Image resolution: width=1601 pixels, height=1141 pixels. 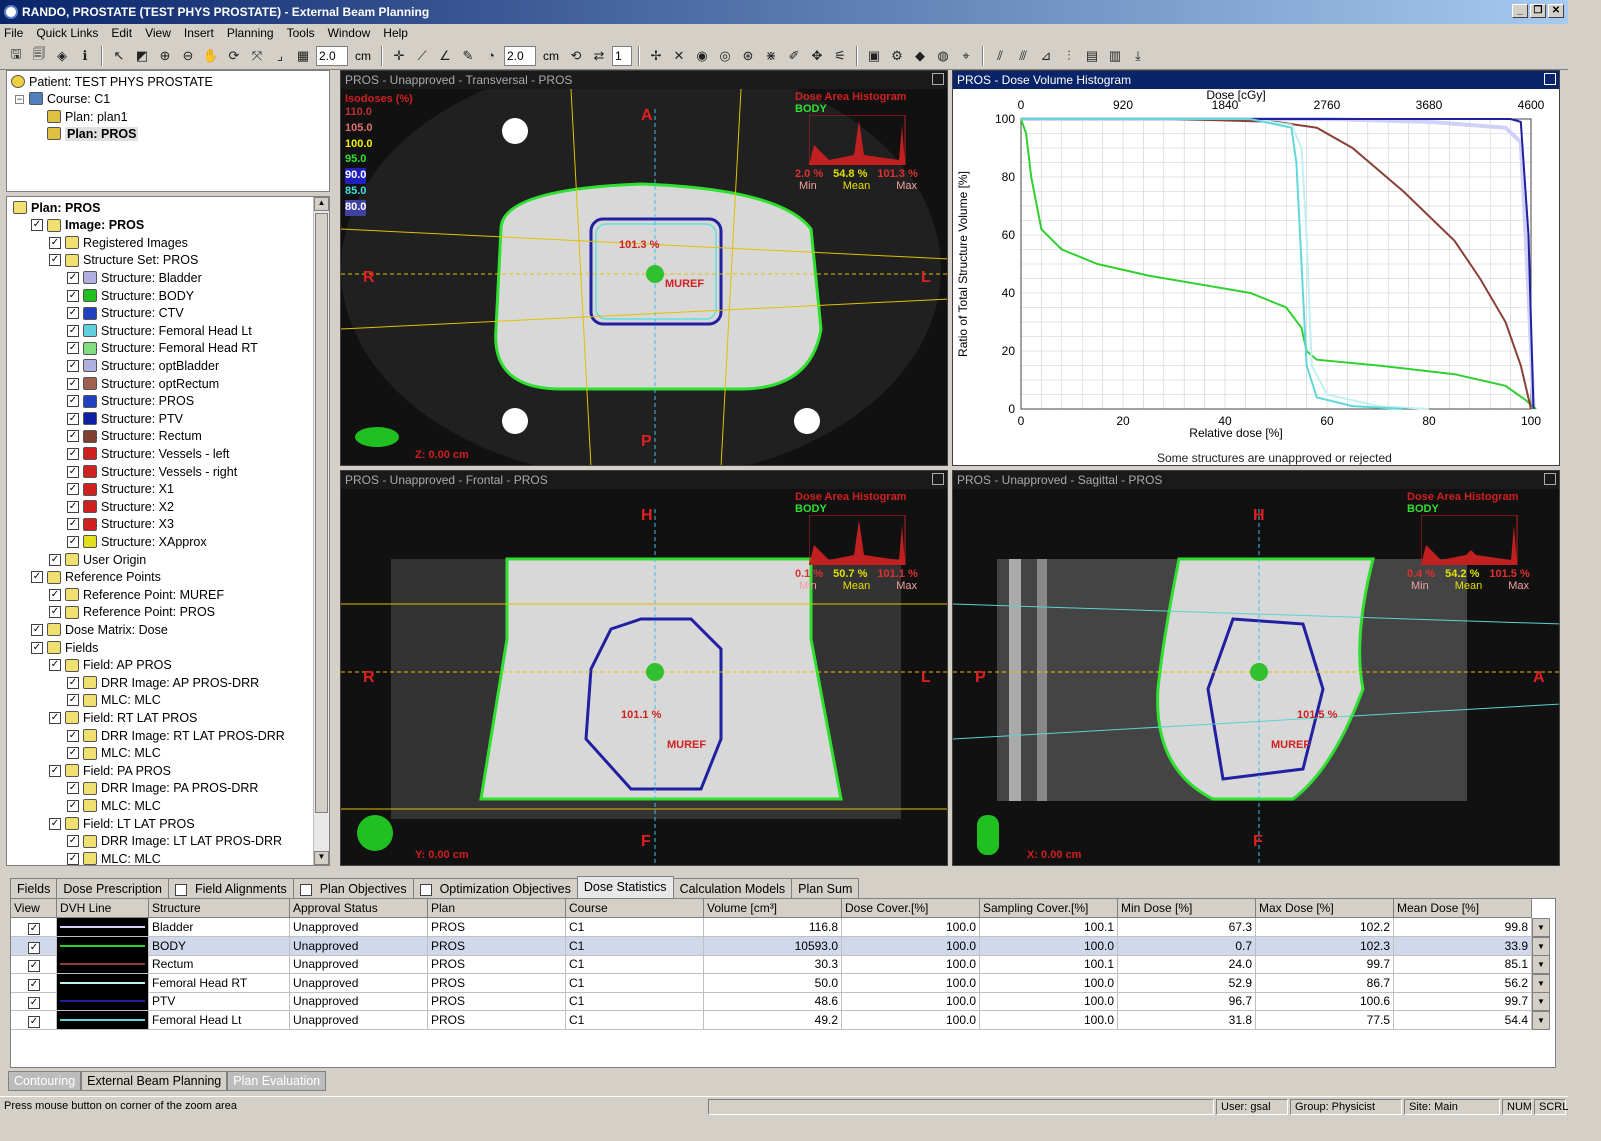 I want to click on workspace-tab-plan-evaluation: Plan Evaluation, so click(x=277, y=1081).